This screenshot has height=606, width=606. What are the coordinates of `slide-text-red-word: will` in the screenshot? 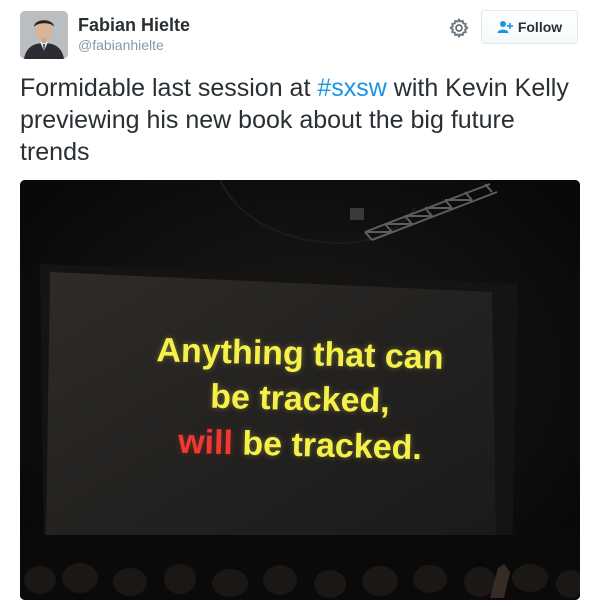 It's located at (205, 442).